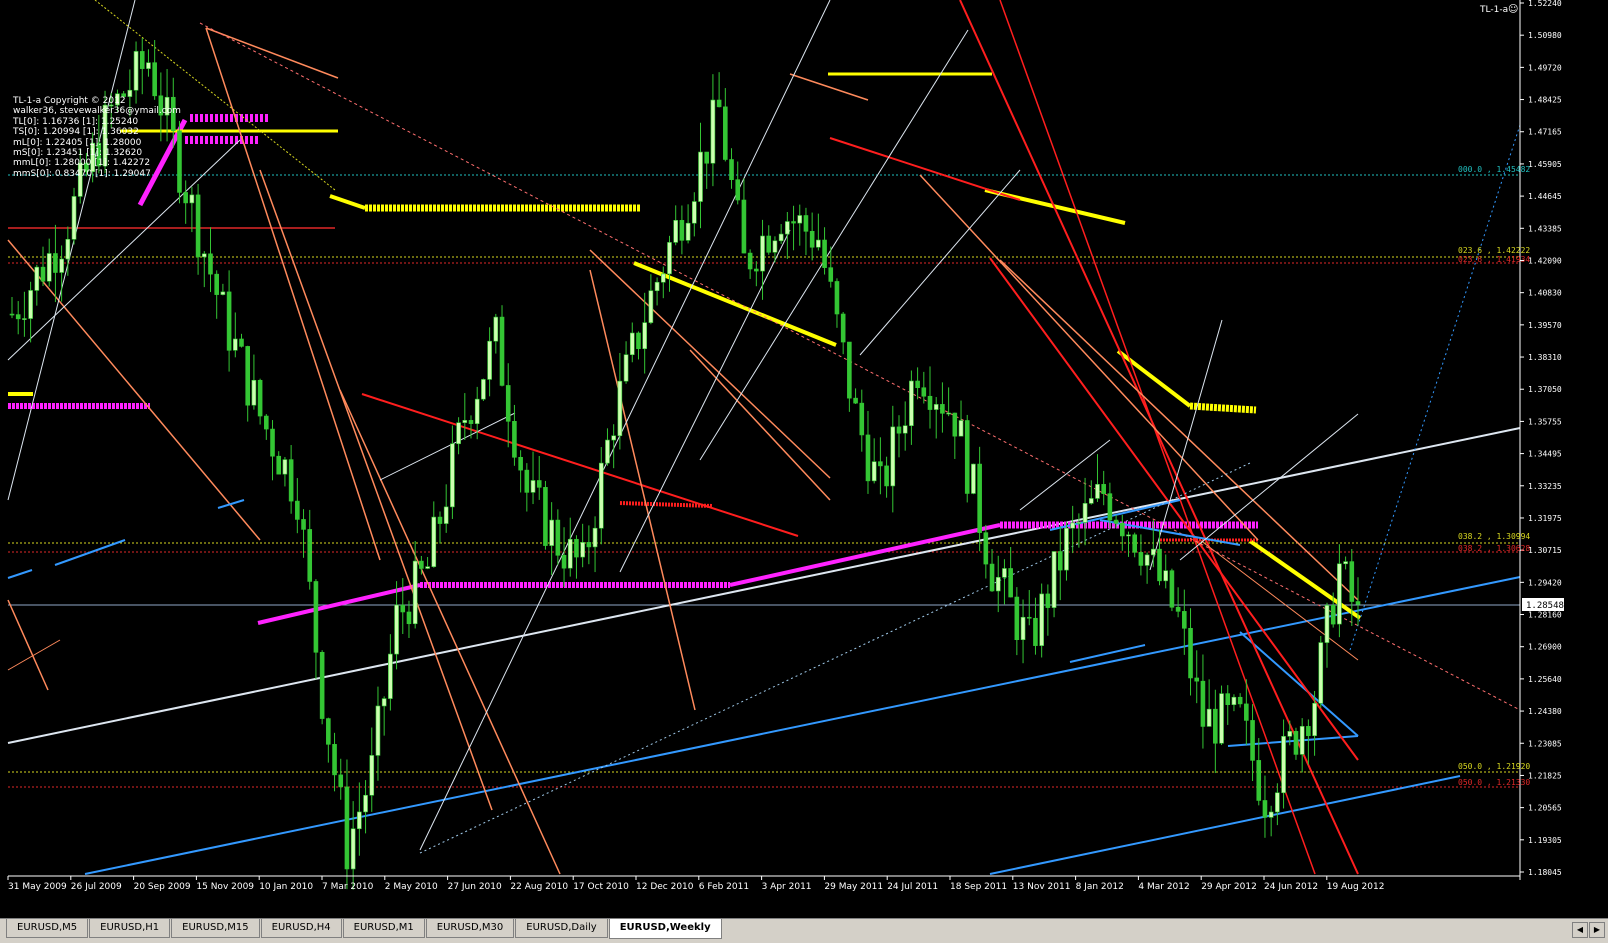 Image resolution: width=1608 pixels, height=943 pixels. I want to click on price-tick-label: 1.42090, so click(1545, 260).